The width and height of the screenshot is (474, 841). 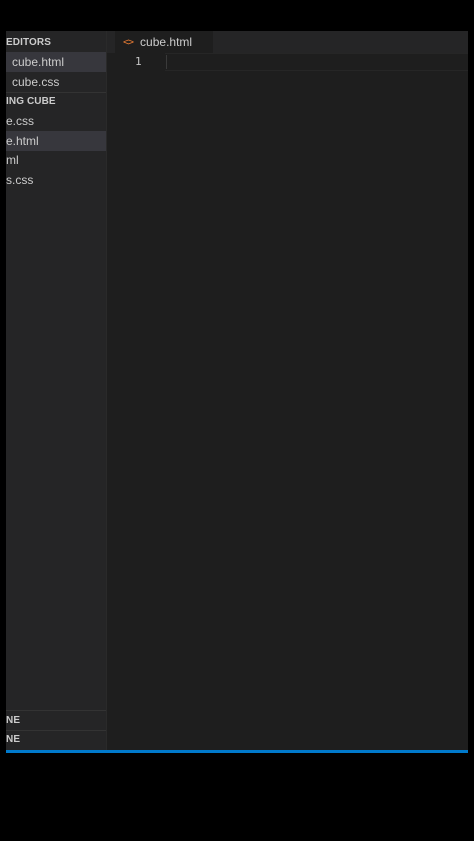 I want to click on status-bar, so click(x=237, y=751).